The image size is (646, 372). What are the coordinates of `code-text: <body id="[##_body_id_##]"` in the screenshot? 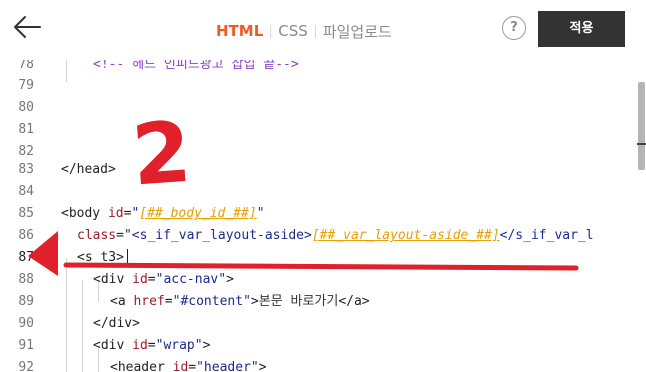 It's located at (163, 214).